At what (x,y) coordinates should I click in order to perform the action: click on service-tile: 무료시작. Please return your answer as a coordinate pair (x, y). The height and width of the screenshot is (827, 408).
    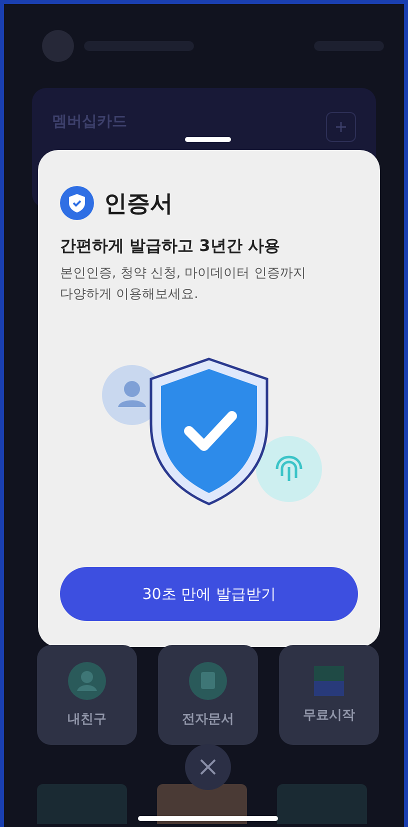
    Looking at the image, I should click on (329, 695).